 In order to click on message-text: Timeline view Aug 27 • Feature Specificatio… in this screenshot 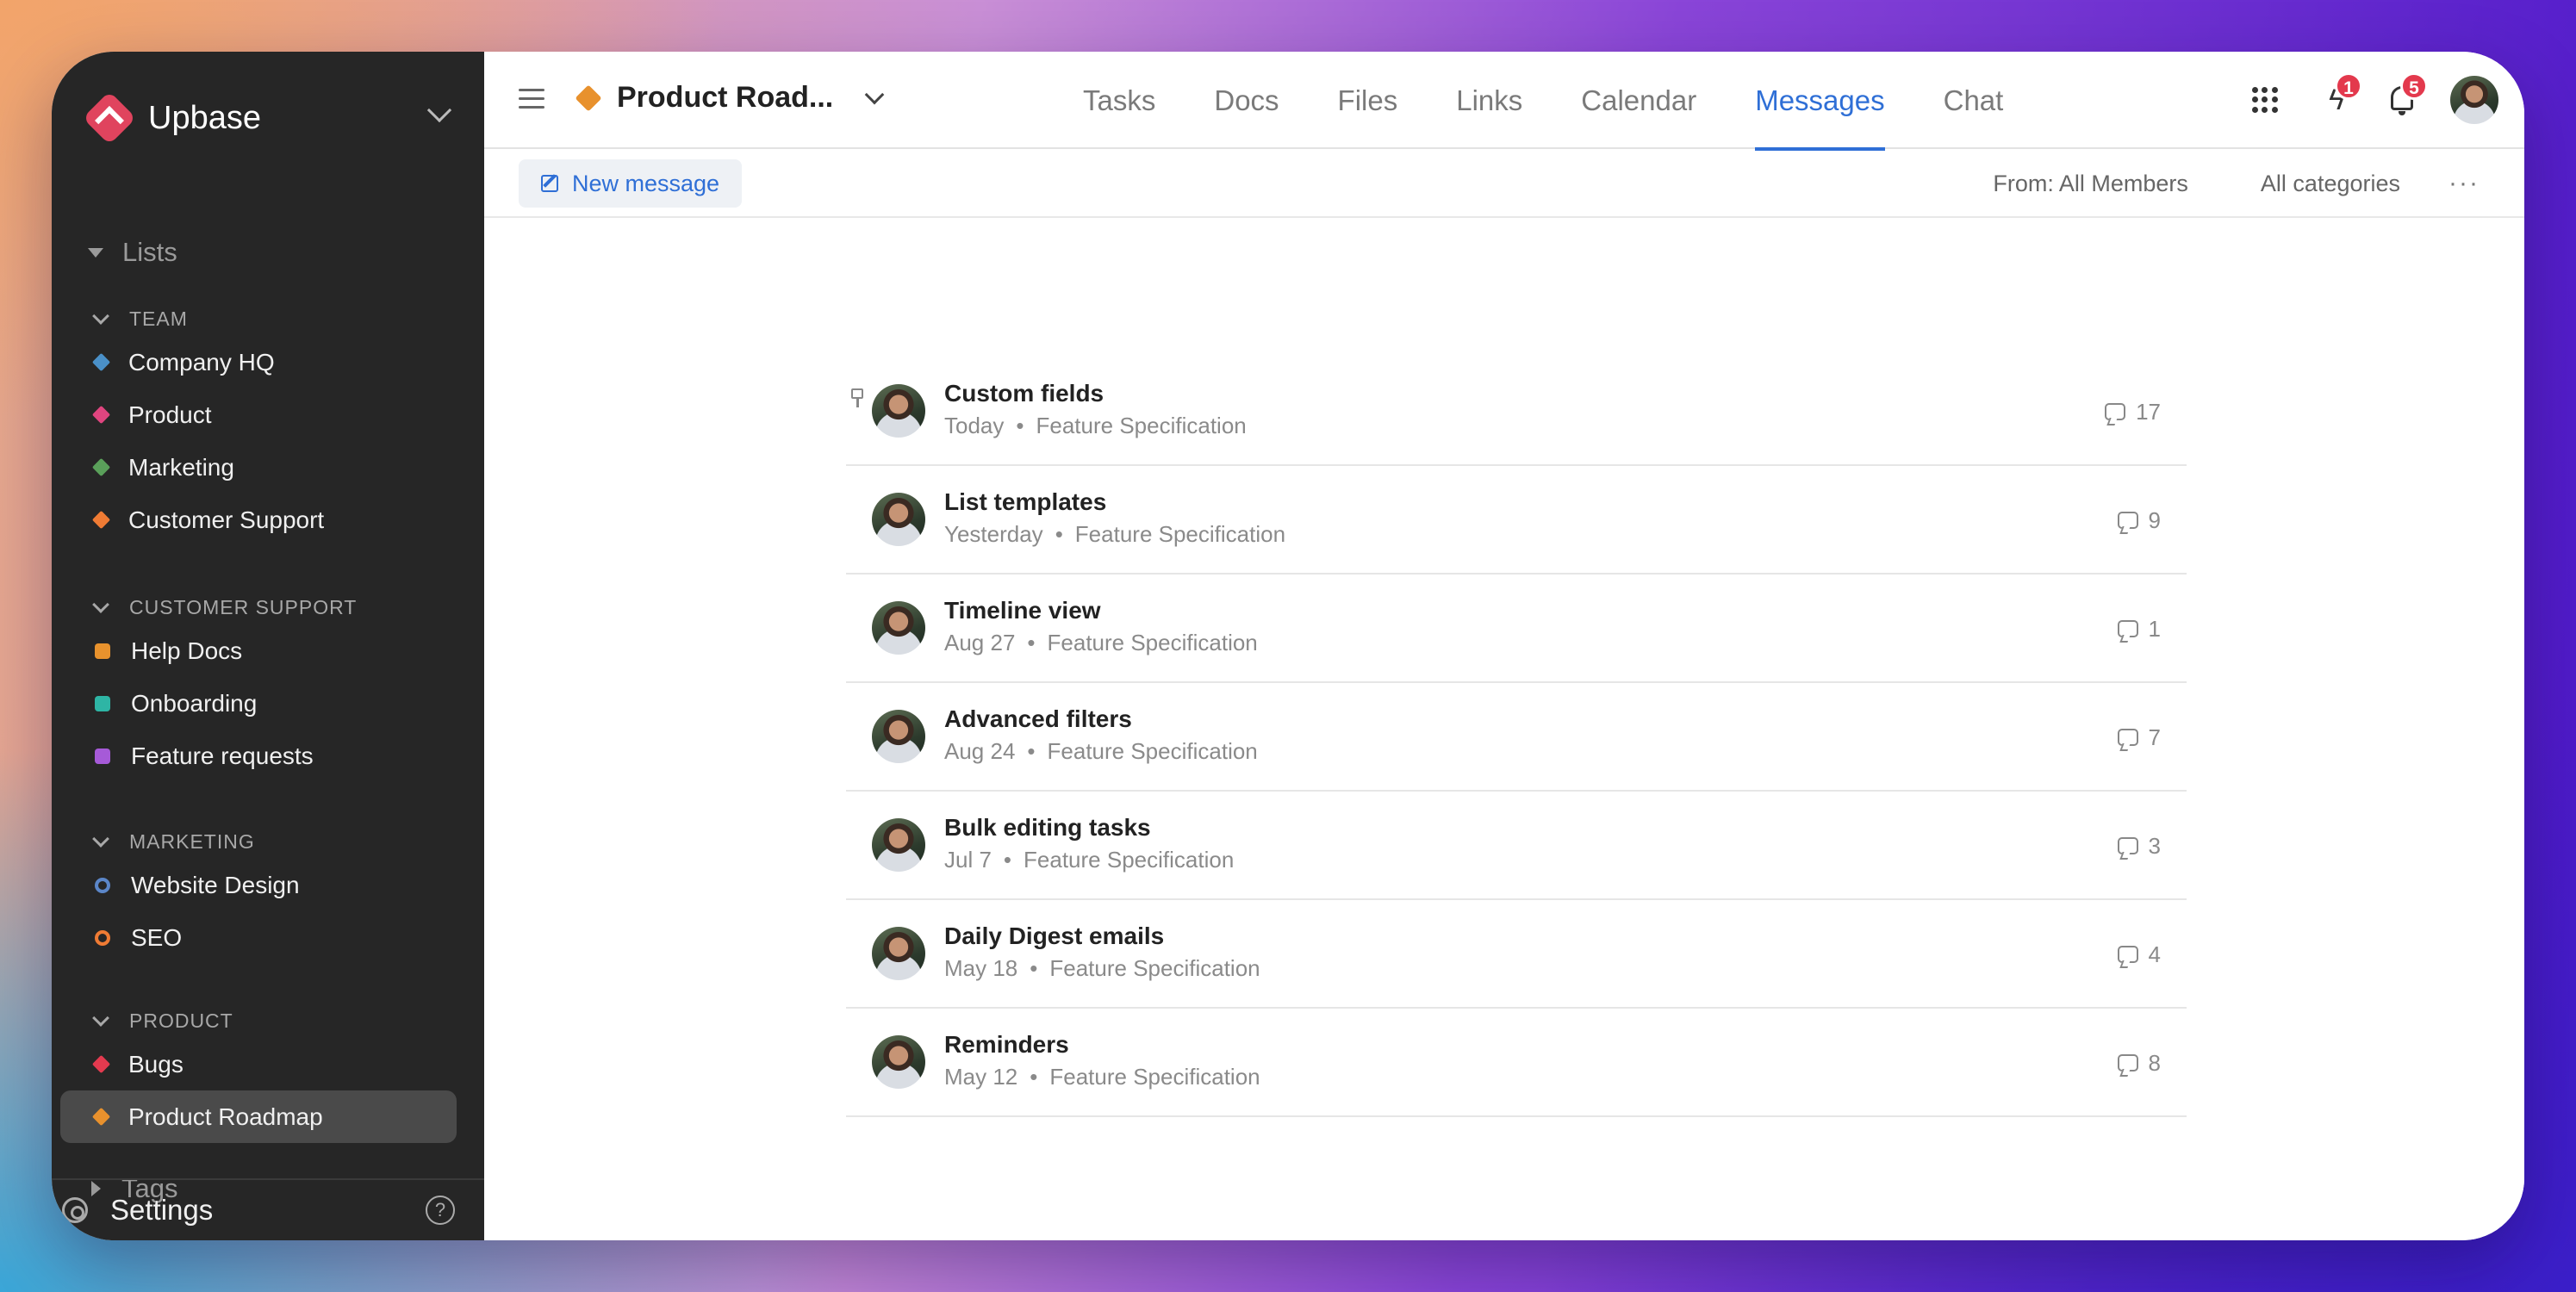, I will do `click(1101, 626)`.